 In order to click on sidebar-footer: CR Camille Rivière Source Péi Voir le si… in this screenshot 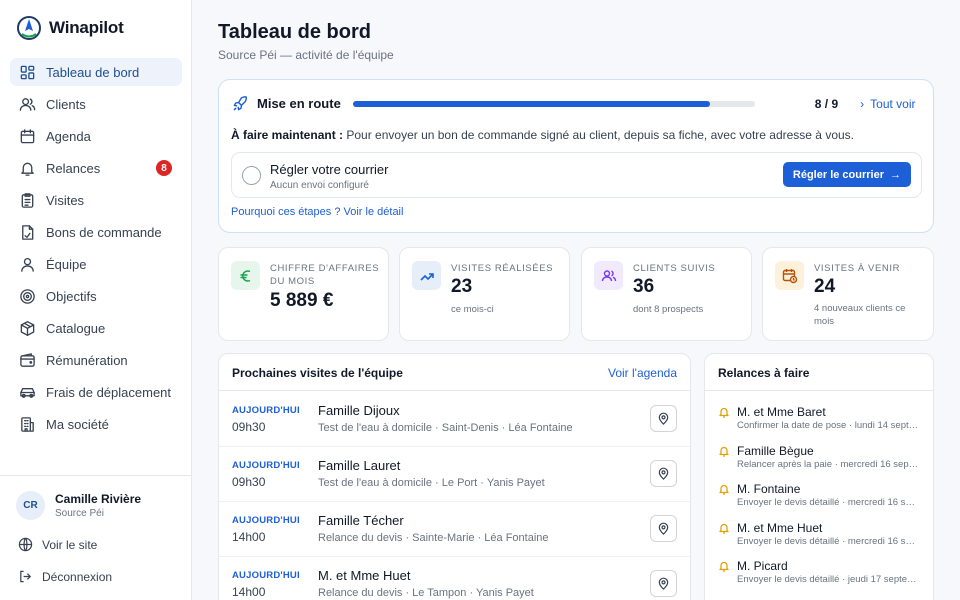, I will do `click(95, 537)`.